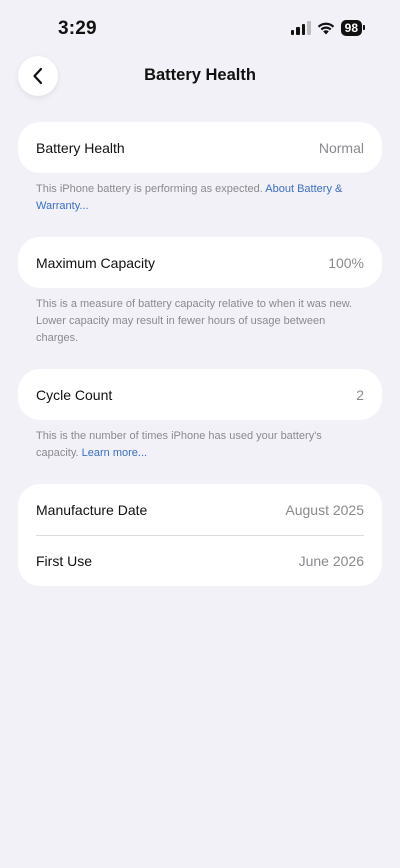  Describe the element at coordinates (77, 28) in the screenshot. I see `status-time: 3:29` at that location.